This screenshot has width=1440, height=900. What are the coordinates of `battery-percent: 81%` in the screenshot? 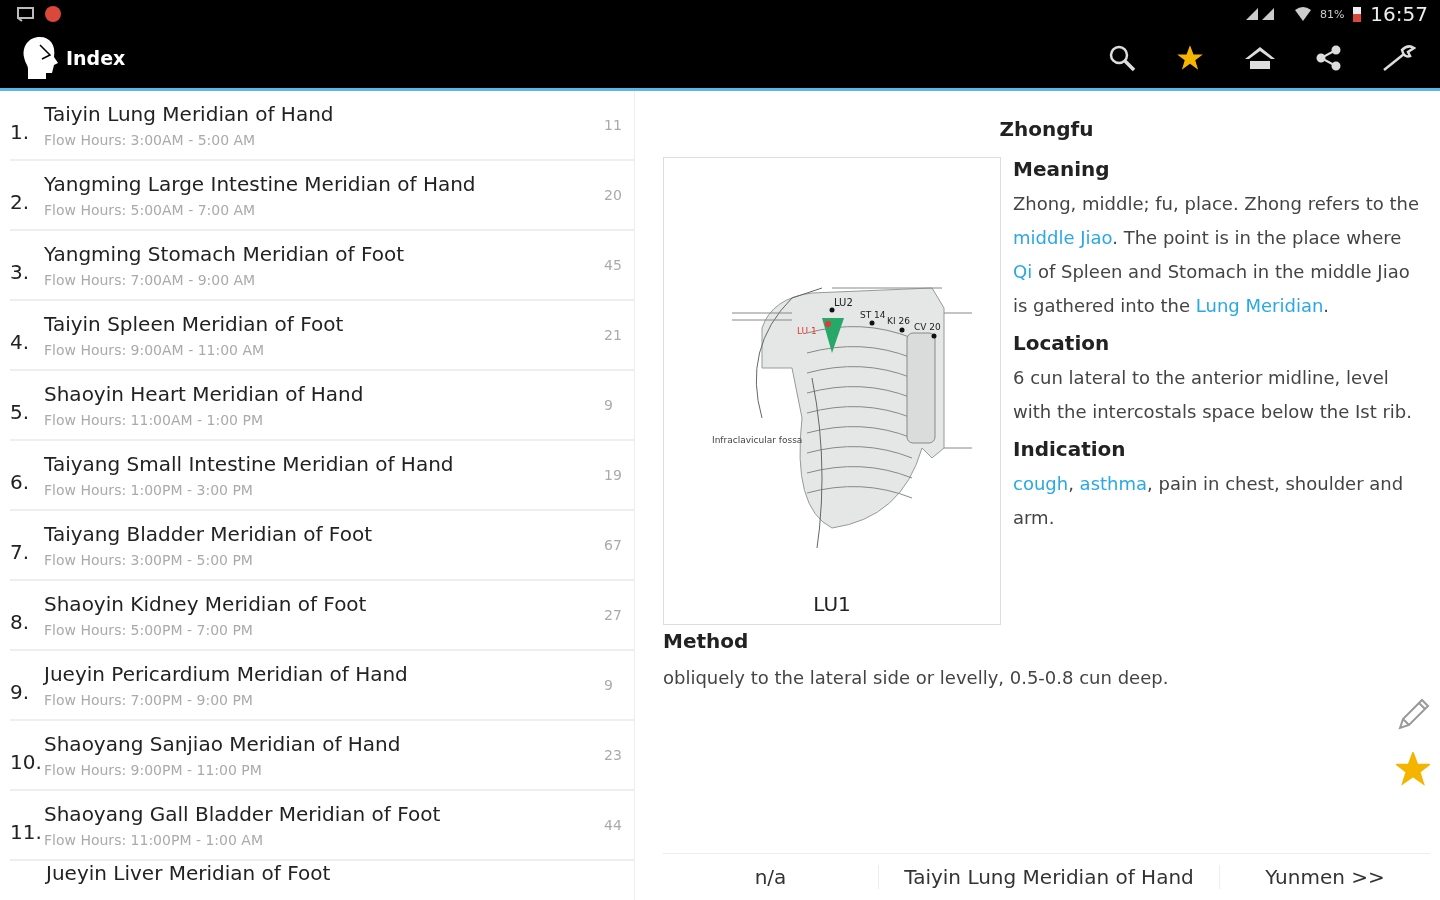 It's located at (1332, 14).